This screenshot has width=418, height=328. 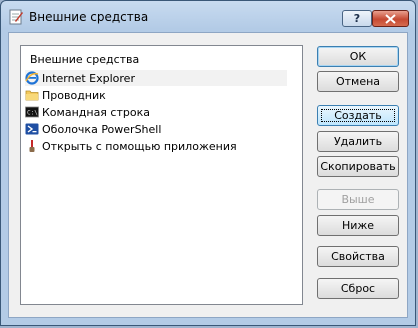 What do you see at coordinates (156, 78) in the screenshot?
I see `list-item-internet-explorer: Internet Explorer` at bounding box center [156, 78].